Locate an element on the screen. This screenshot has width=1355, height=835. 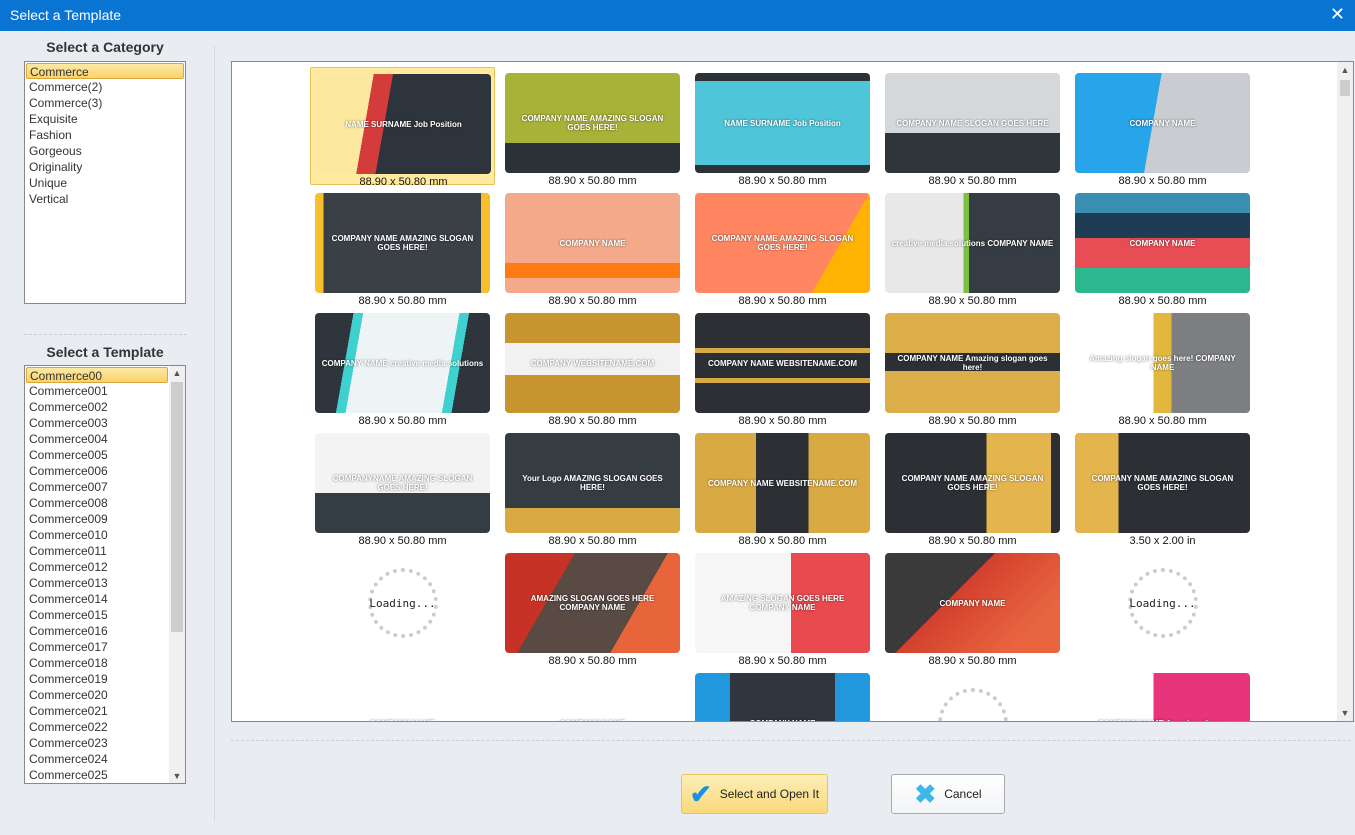
template-item: Commerce015 is located at coordinates (97, 615).